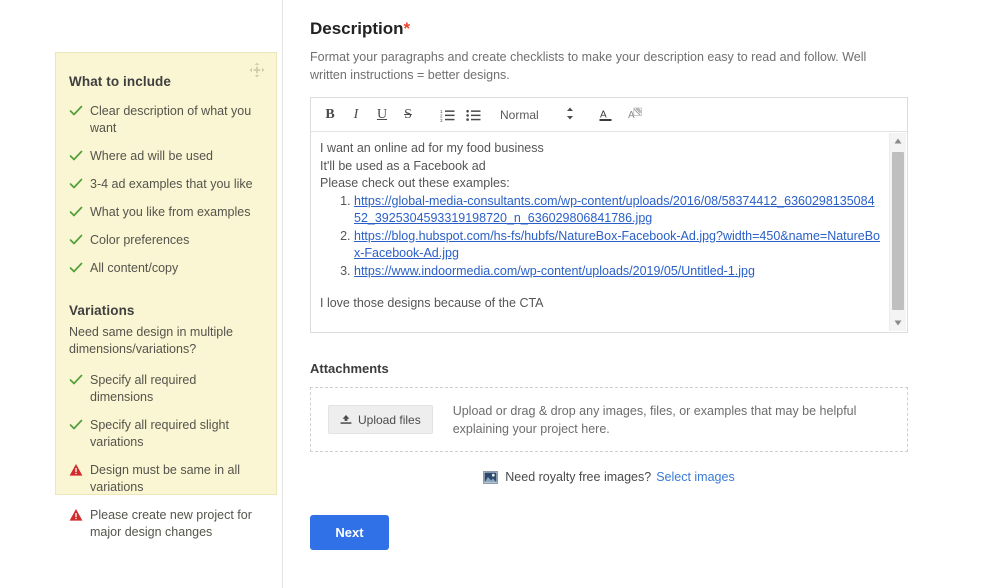 The height and width of the screenshot is (588, 1000). I want to click on tips-include-heading: What to include, so click(120, 81).